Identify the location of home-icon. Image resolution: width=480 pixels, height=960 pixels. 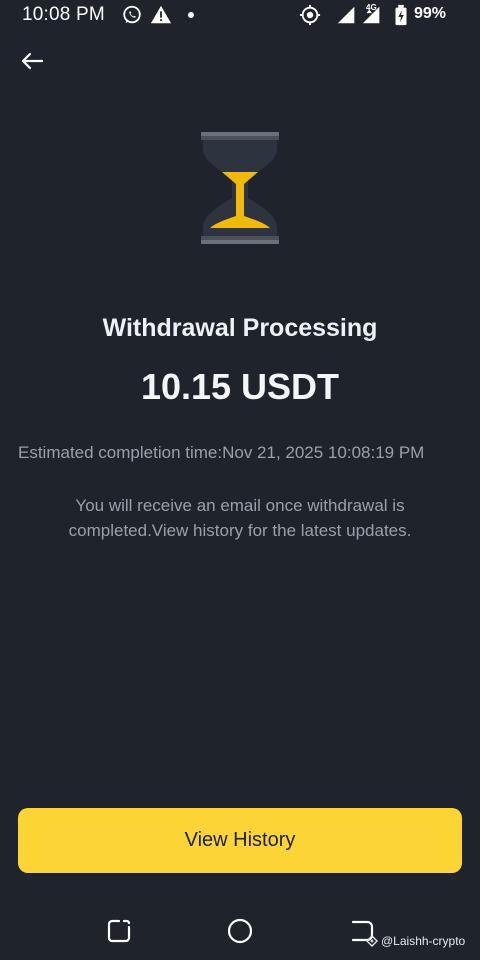
(240, 931).